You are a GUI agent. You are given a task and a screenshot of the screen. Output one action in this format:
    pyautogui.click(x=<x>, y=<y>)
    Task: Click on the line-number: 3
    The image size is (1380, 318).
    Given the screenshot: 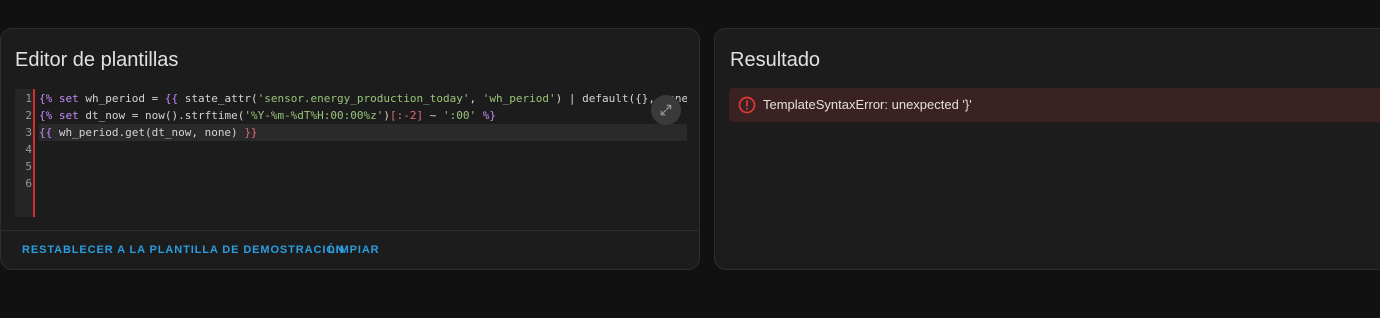 What is the action you would take?
    pyautogui.click(x=28, y=132)
    